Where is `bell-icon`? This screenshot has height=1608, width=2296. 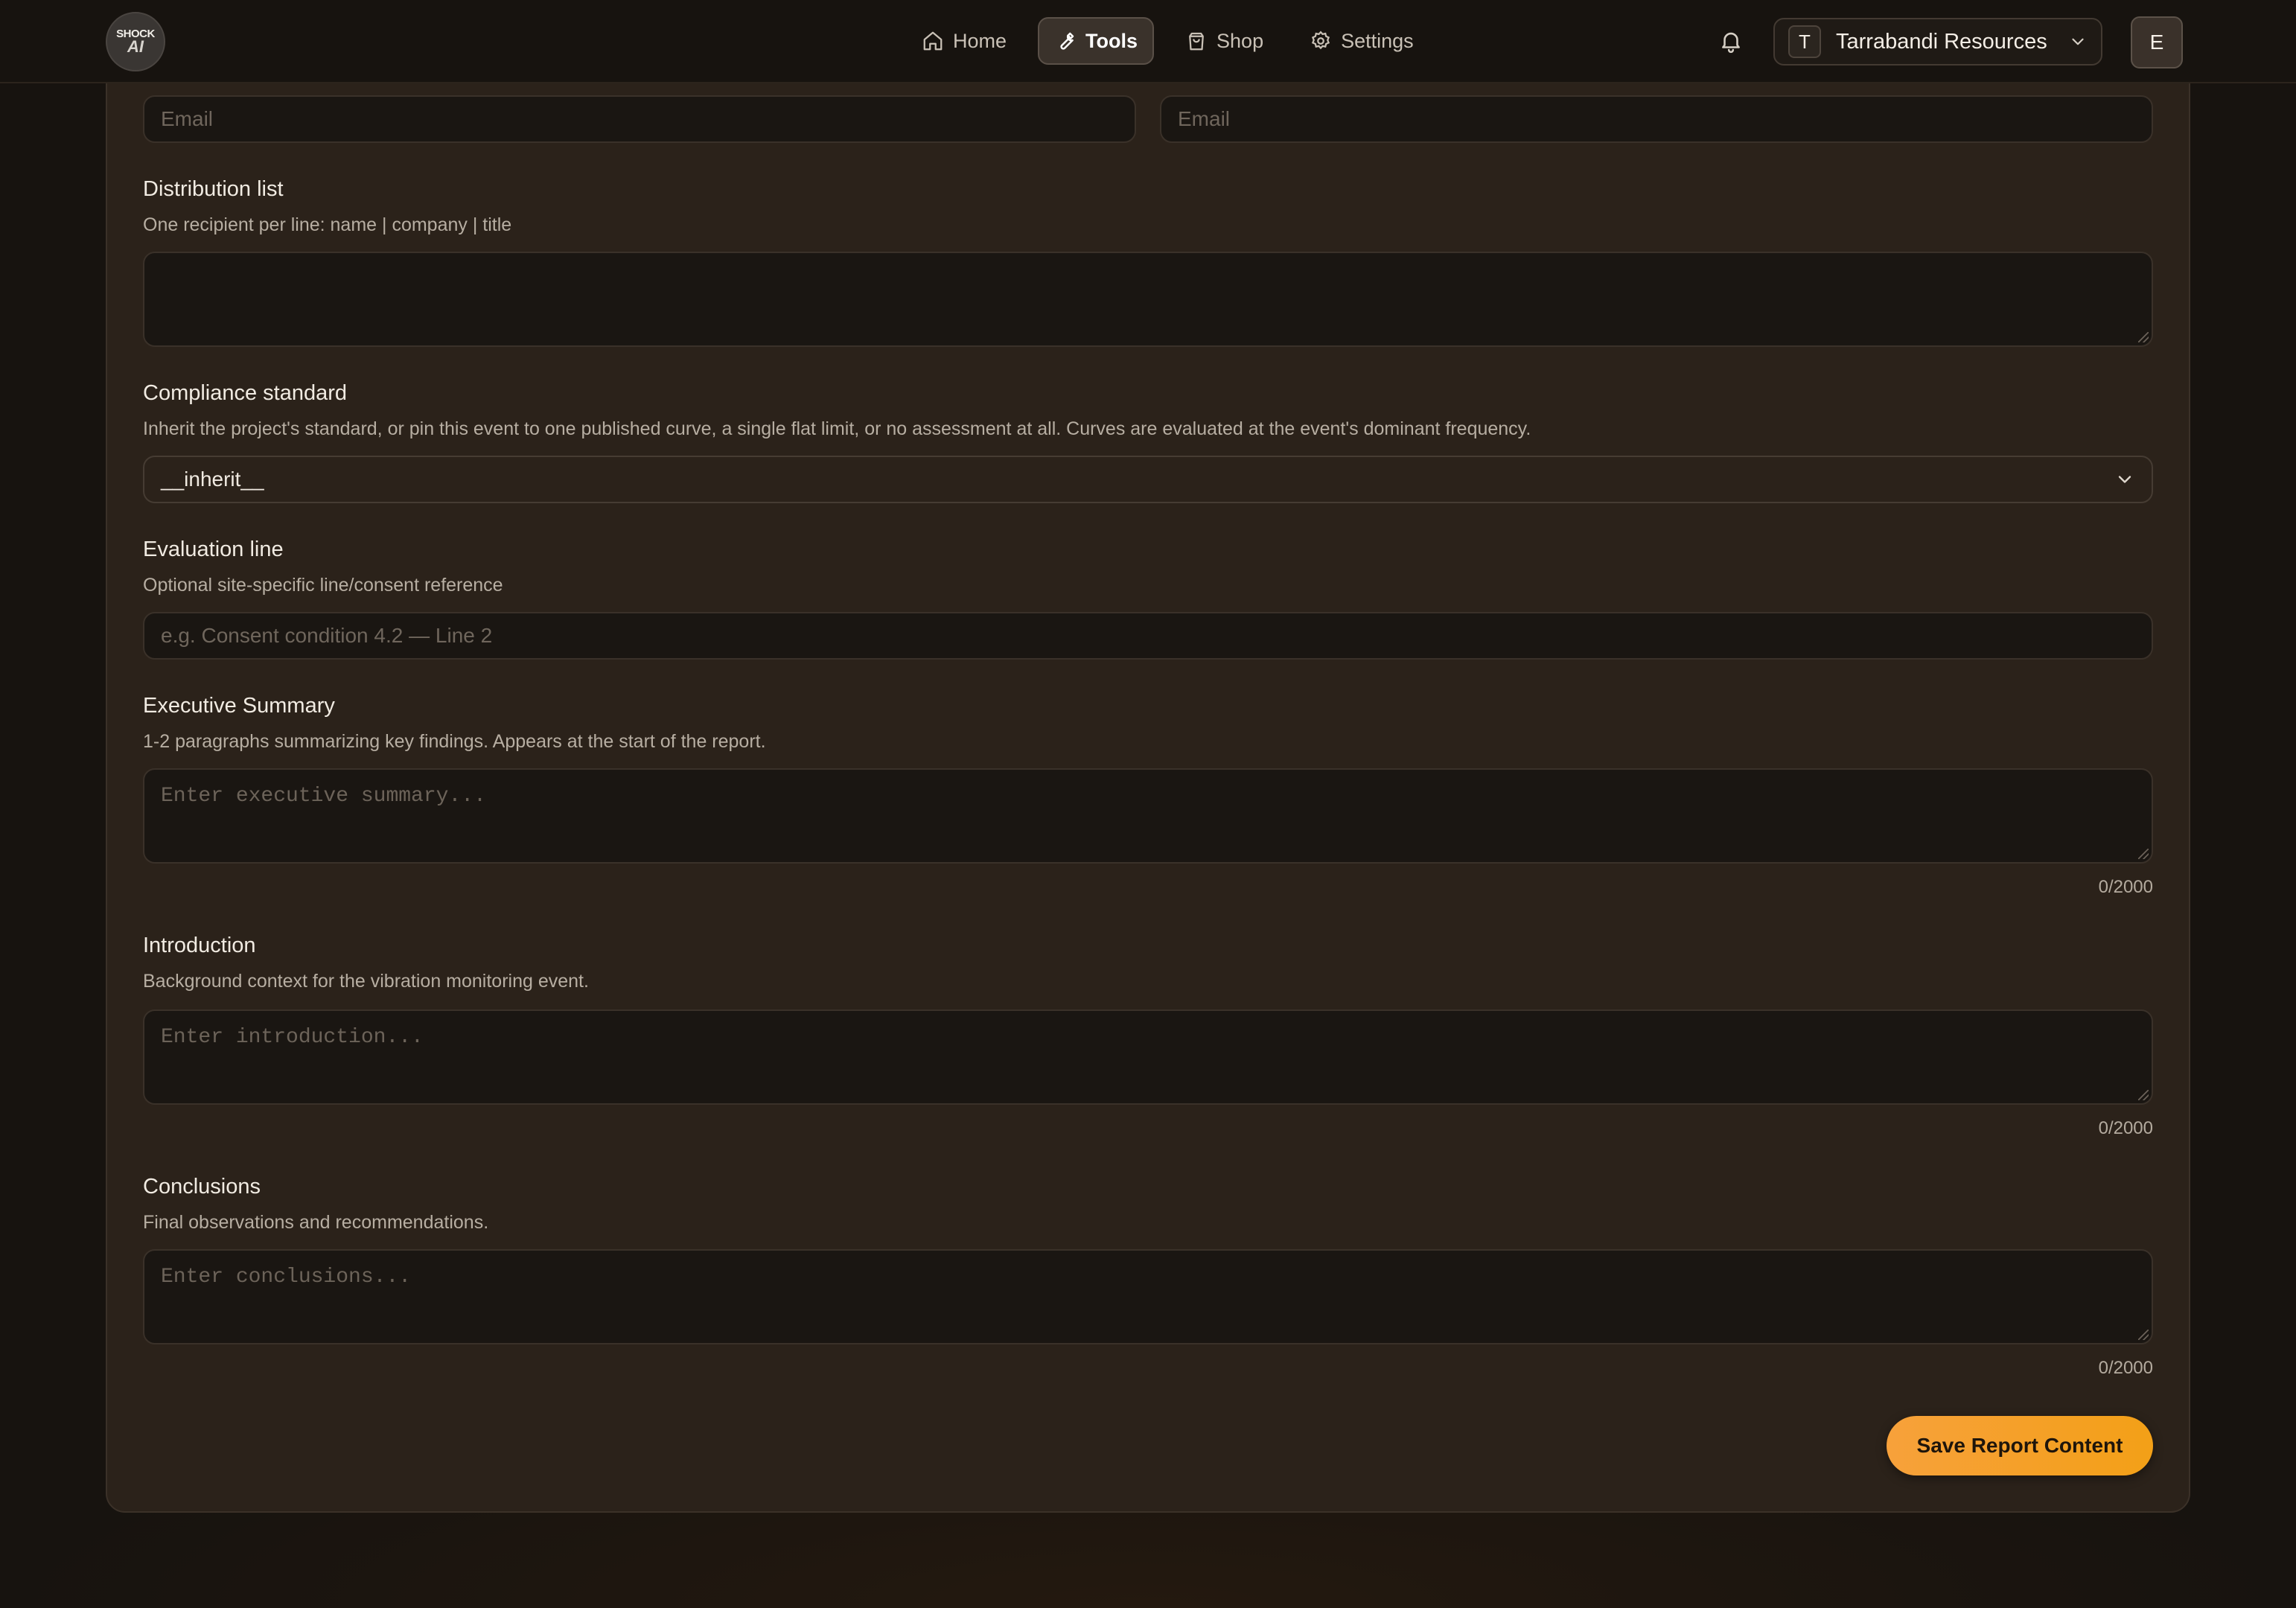
bell-icon is located at coordinates (1731, 41).